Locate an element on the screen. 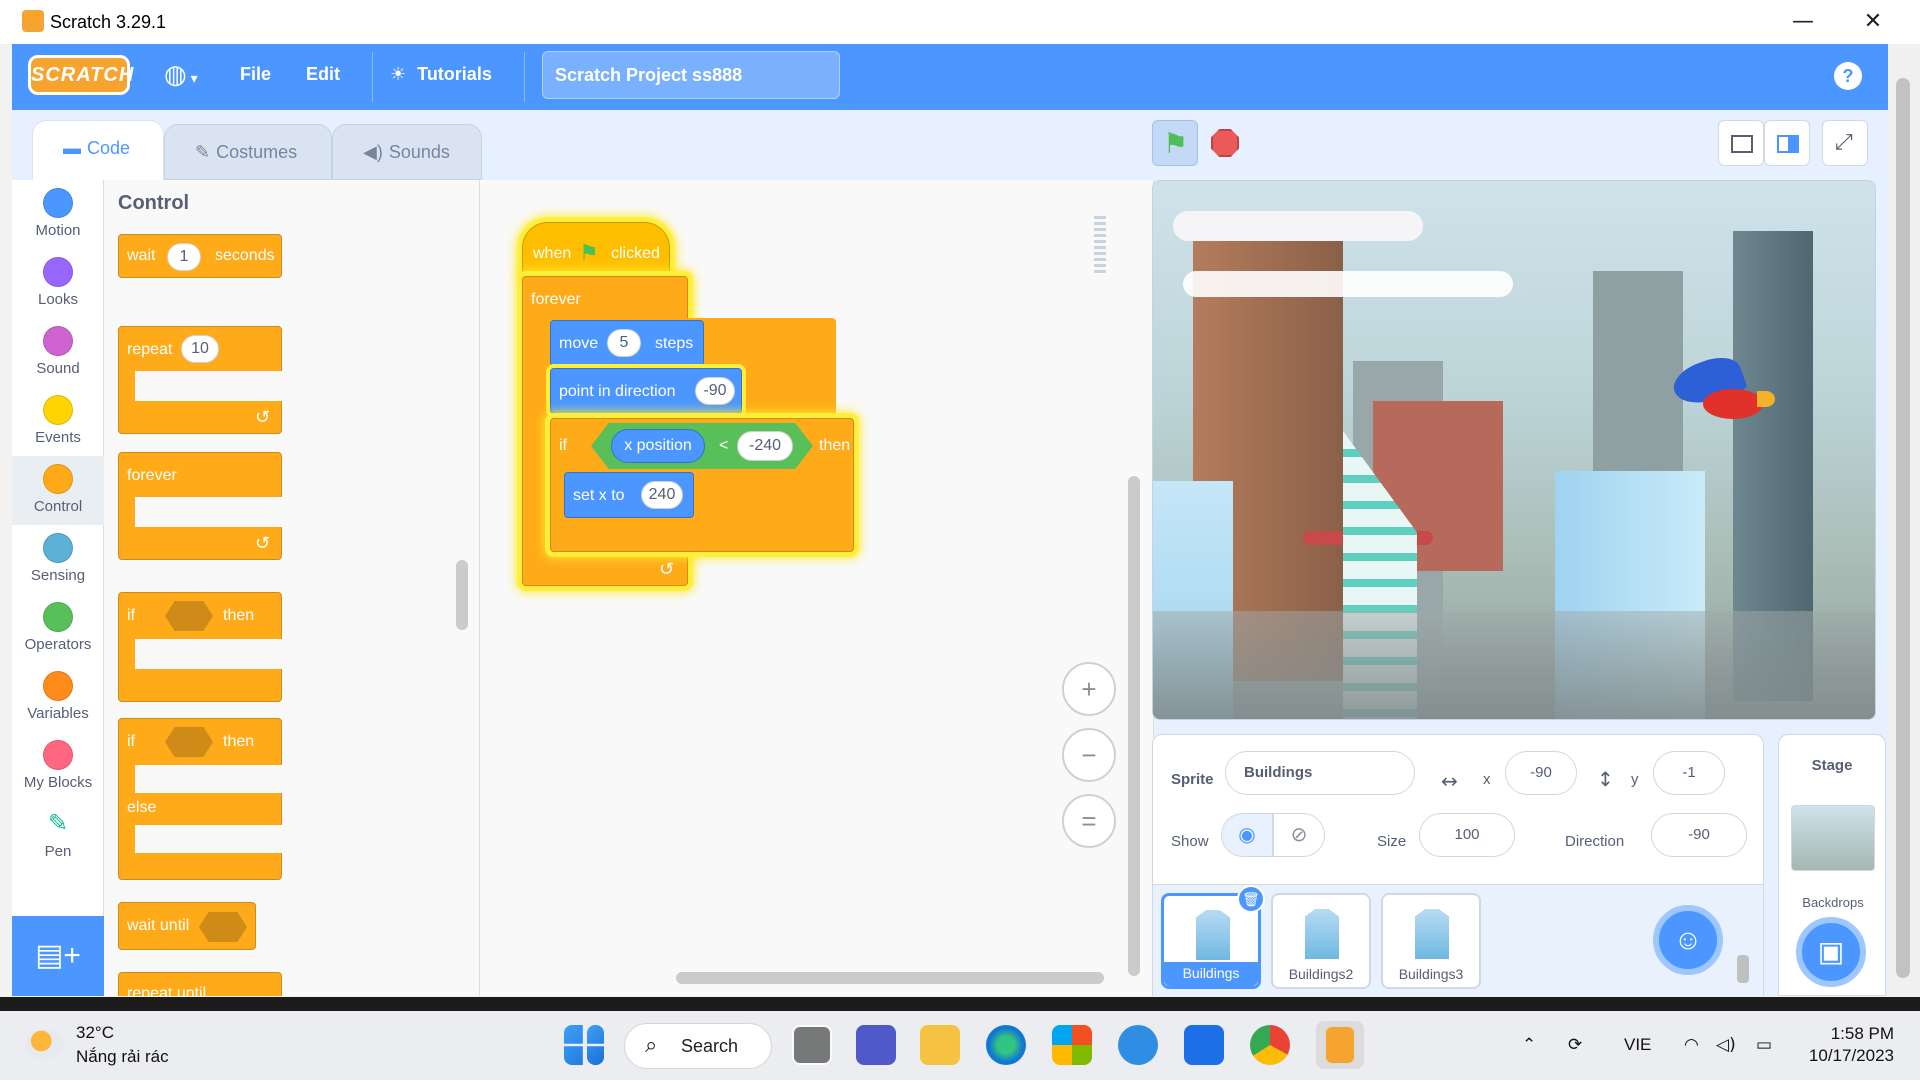  taskbar-clock: 1:58 PM 10/17/2023 is located at coordinates (1849, 1045).